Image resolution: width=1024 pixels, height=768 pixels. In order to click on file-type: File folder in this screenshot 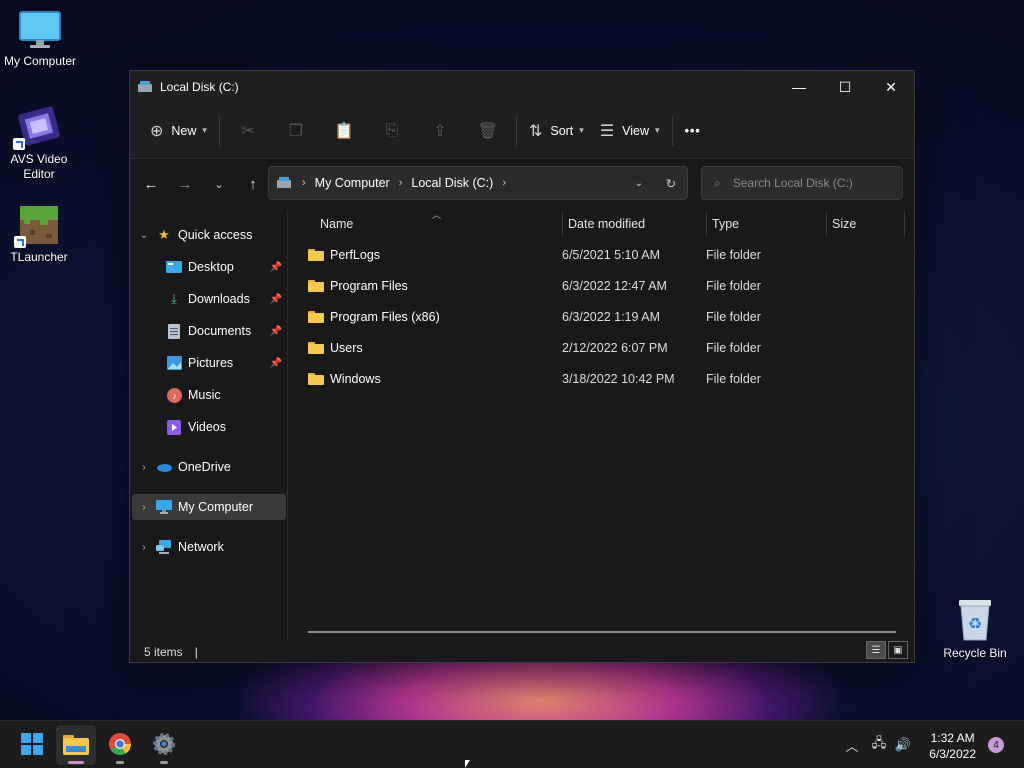, I will do `click(733, 286)`.